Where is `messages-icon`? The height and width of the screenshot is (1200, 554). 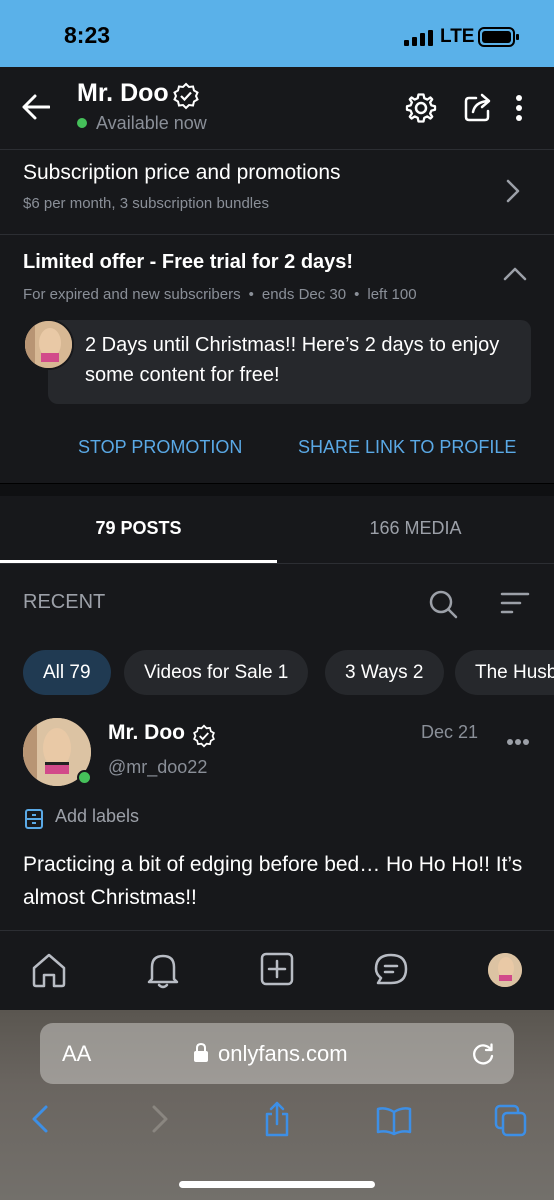 messages-icon is located at coordinates (391, 972).